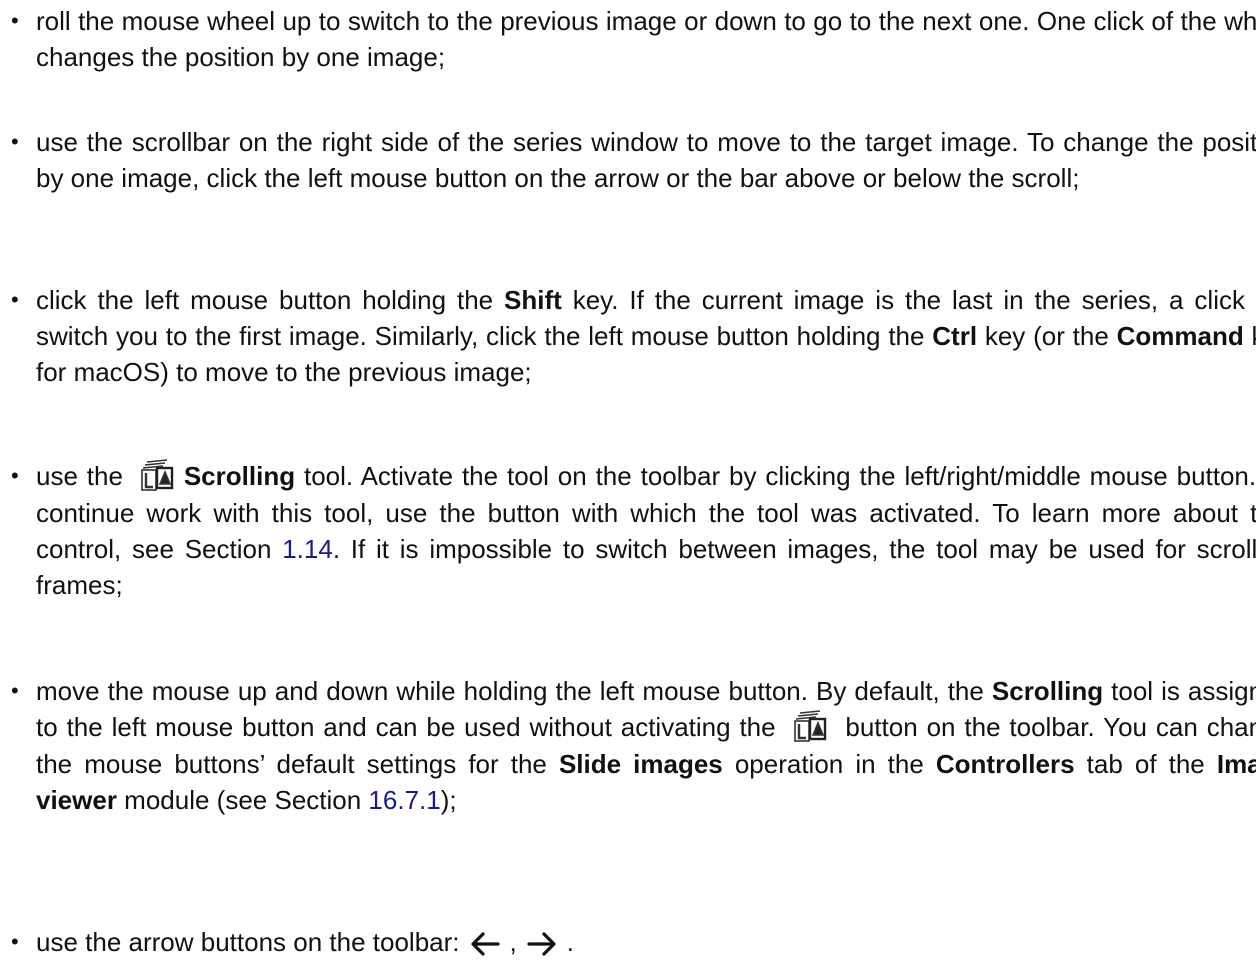 The image size is (1256, 970). I want to click on arrow-right-icon, so click(542, 944).